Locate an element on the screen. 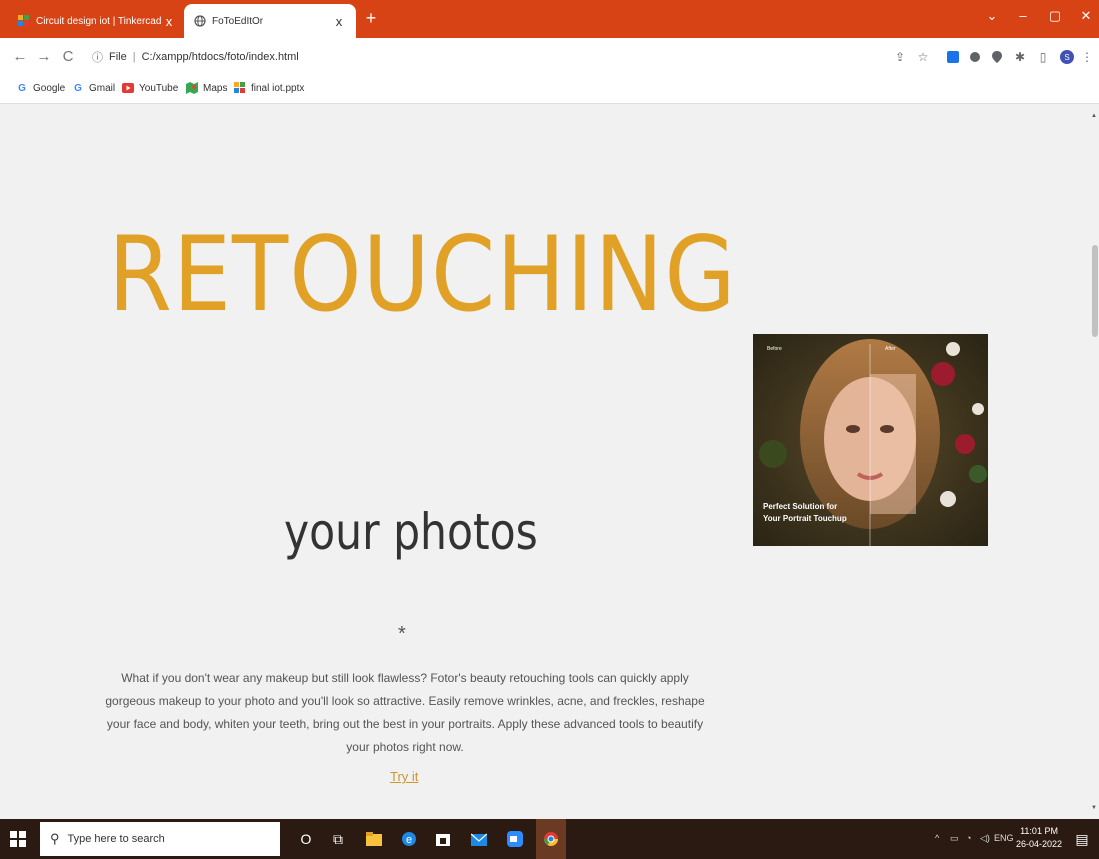 This screenshot has height=859, width=1099. scroll-thumb is located at coordinates (1095, 291).